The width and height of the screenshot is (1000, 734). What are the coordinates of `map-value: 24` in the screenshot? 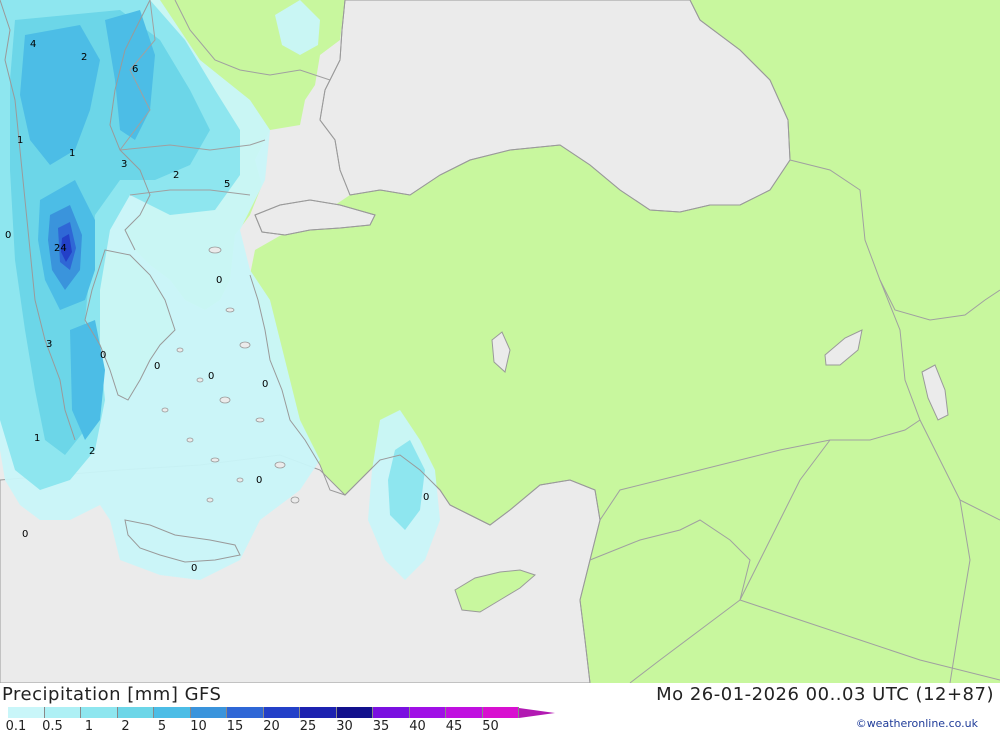 It's located at (60, 248).